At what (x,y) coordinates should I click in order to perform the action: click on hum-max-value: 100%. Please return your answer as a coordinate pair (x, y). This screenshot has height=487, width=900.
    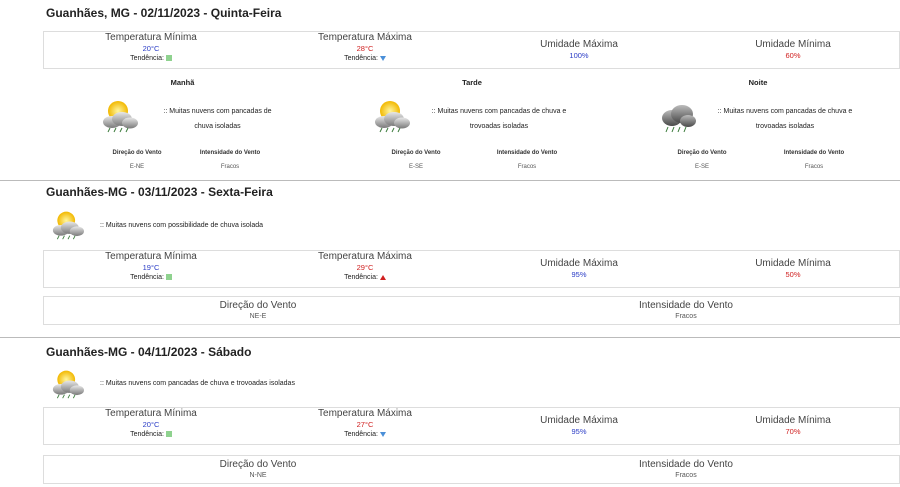
    Looking at the image, I should click on (579, 55).